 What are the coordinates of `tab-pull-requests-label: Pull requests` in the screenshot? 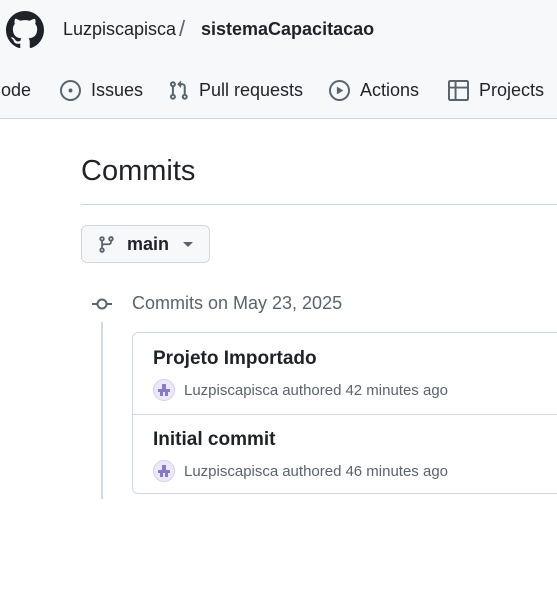 It's located at (251, 89).